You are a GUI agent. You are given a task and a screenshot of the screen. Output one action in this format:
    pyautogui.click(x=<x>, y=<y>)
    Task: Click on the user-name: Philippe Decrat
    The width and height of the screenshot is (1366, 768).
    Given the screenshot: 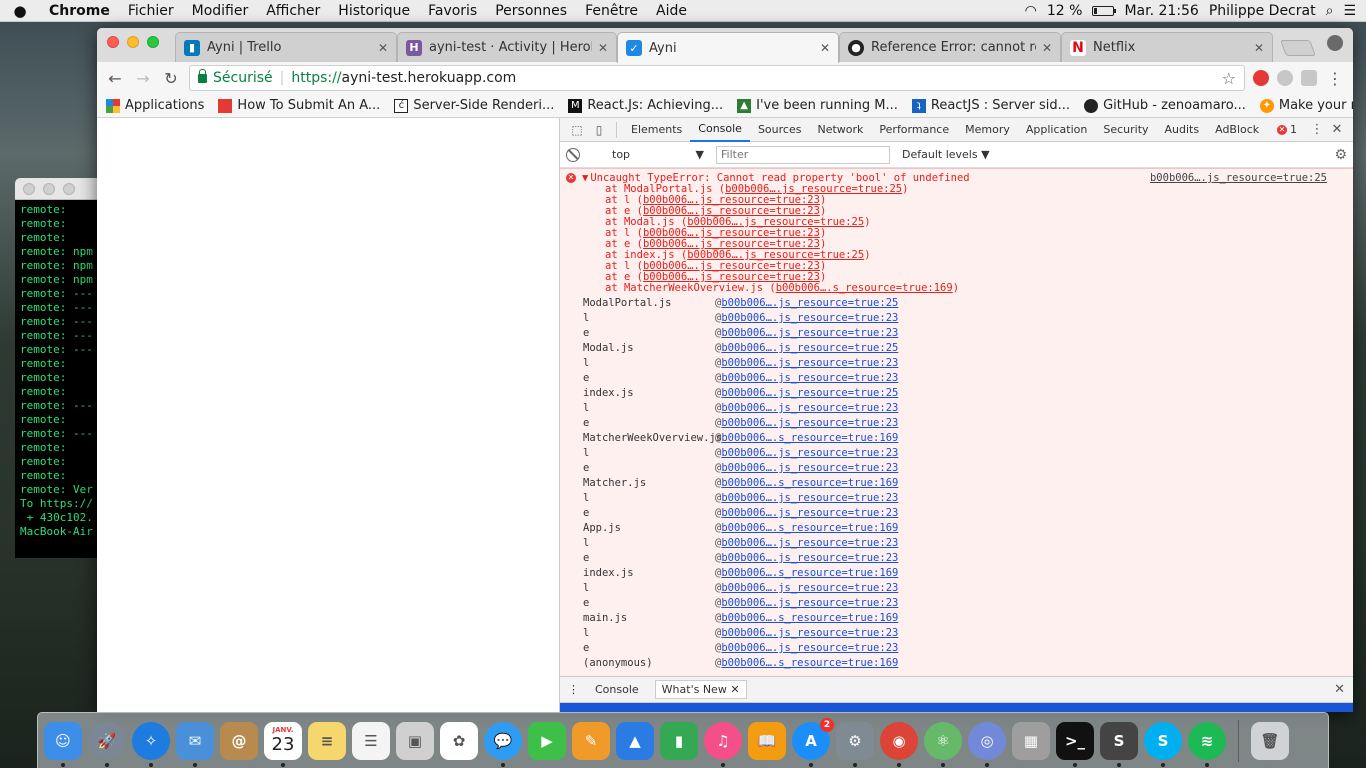 What is the action you would take?
    pyautogui.click(x=1262, y=11)
    